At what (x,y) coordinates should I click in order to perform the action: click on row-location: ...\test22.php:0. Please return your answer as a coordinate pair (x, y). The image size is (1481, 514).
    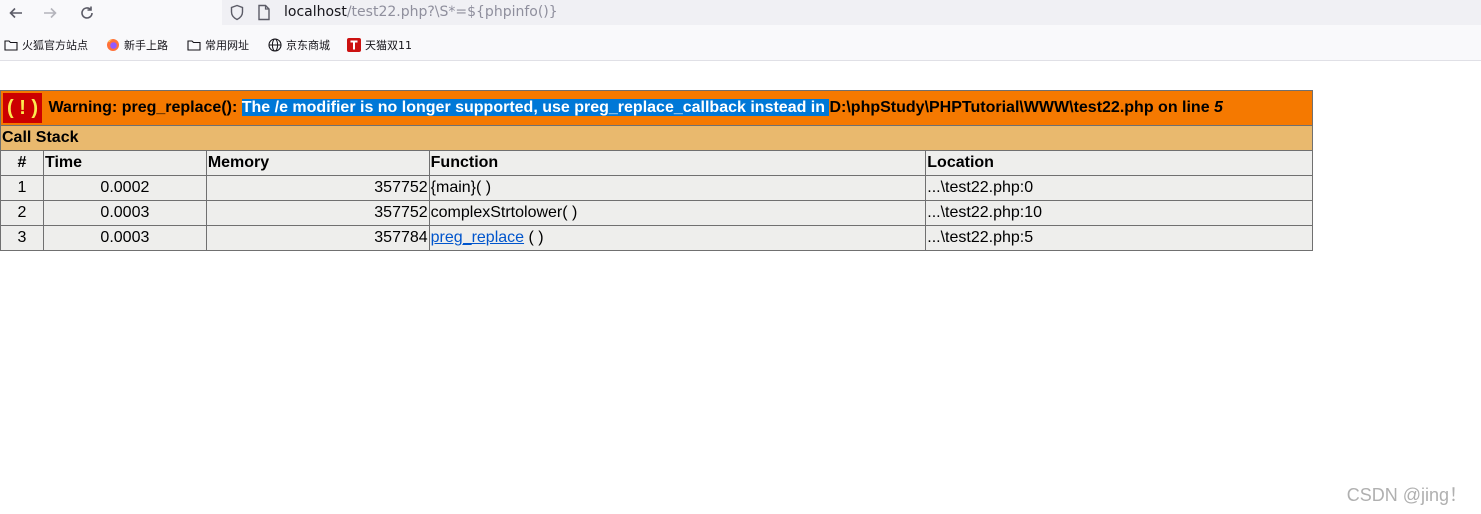
    Looking at the image, I should click on (1119, 188).